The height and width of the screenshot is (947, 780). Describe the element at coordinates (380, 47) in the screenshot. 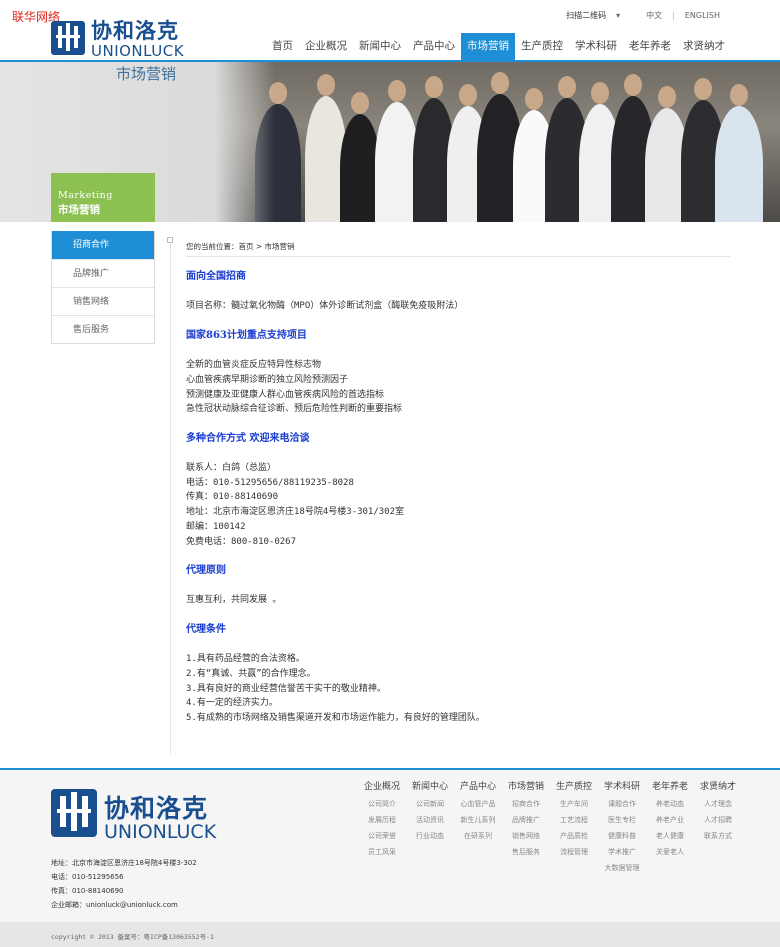

I see `nav-item: 新闻中心` at that location.